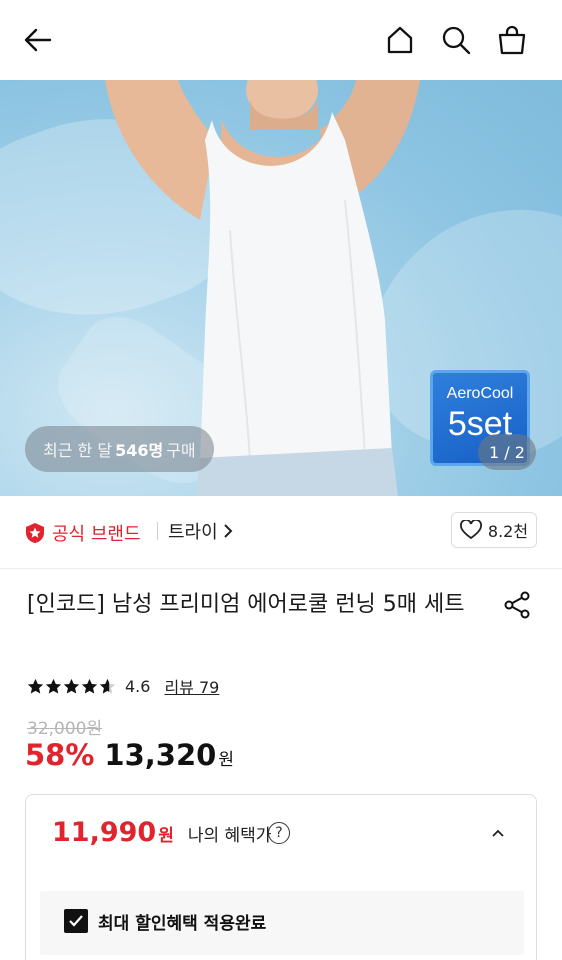 Image resolution: width=562 pixels, height=960 pixels. I want to click on like-button: 8.2천, so click(494, 530).